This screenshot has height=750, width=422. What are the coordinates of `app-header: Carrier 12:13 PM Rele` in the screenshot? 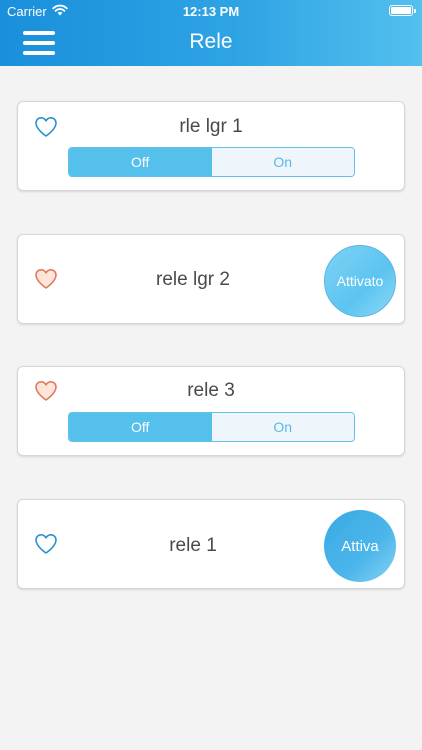 It's located at (211, 33).